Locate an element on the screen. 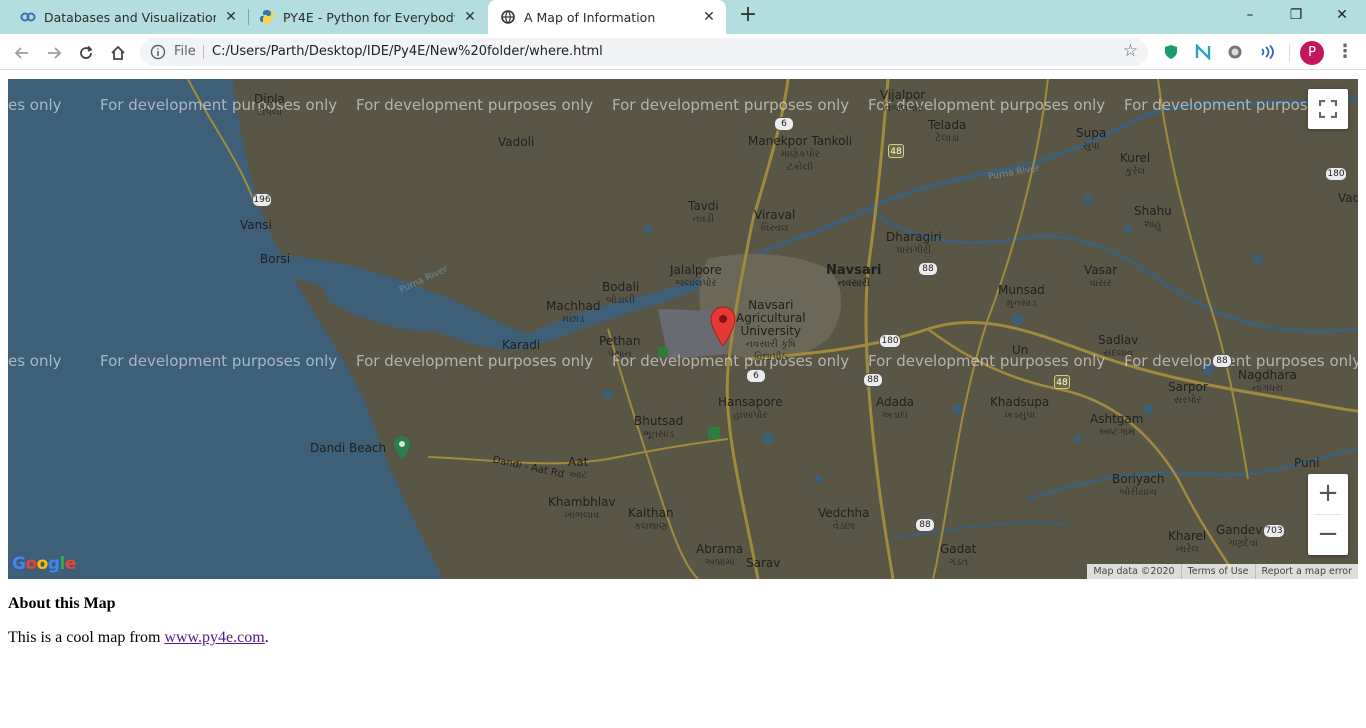  place-label: Abrama અબ્રામા is located at coordinates (720, 555).